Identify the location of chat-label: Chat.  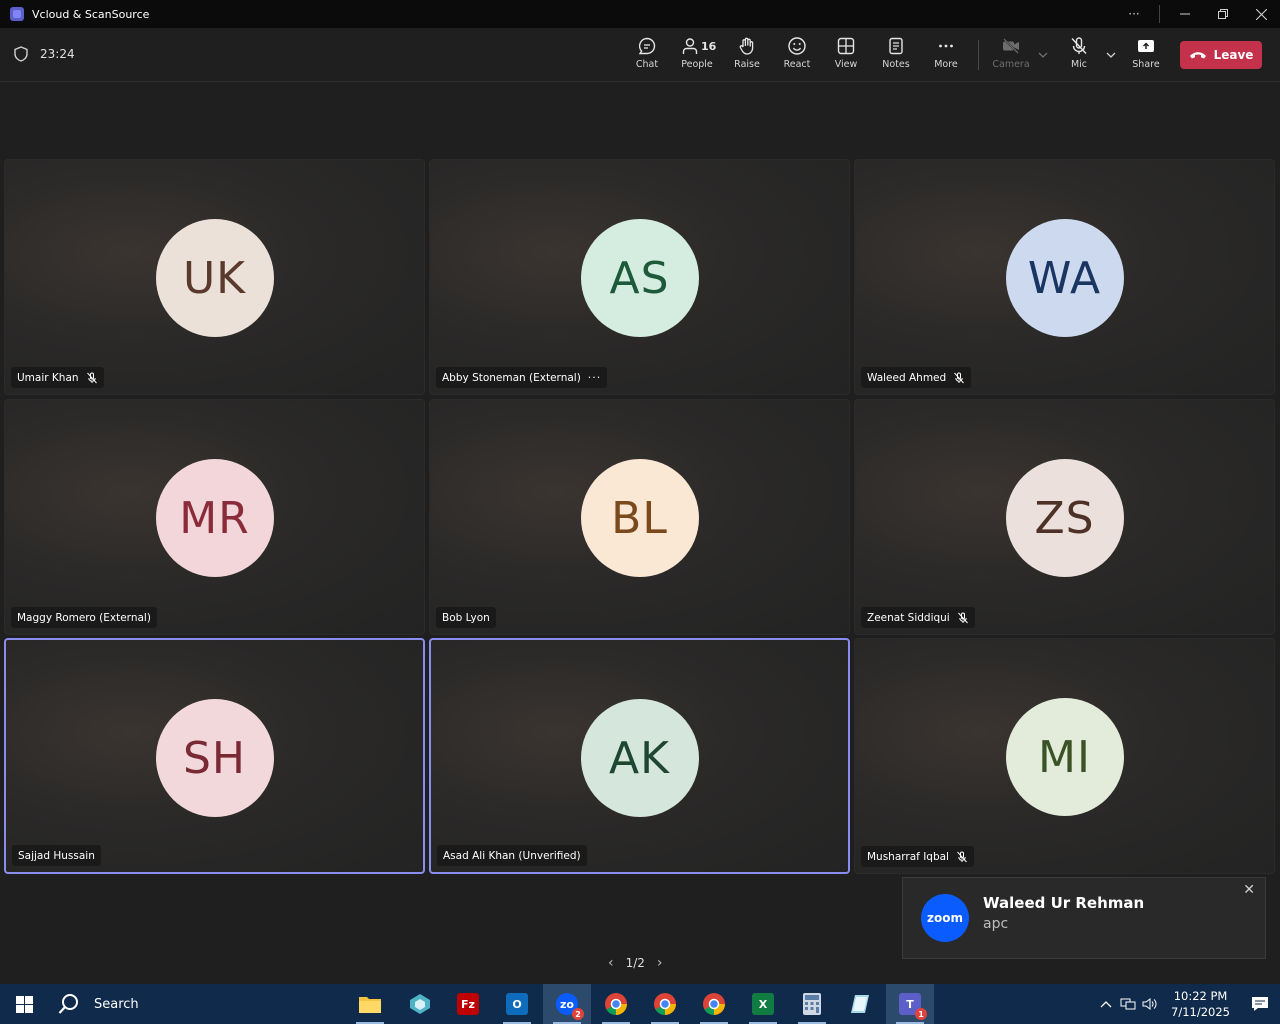
(647, 64).